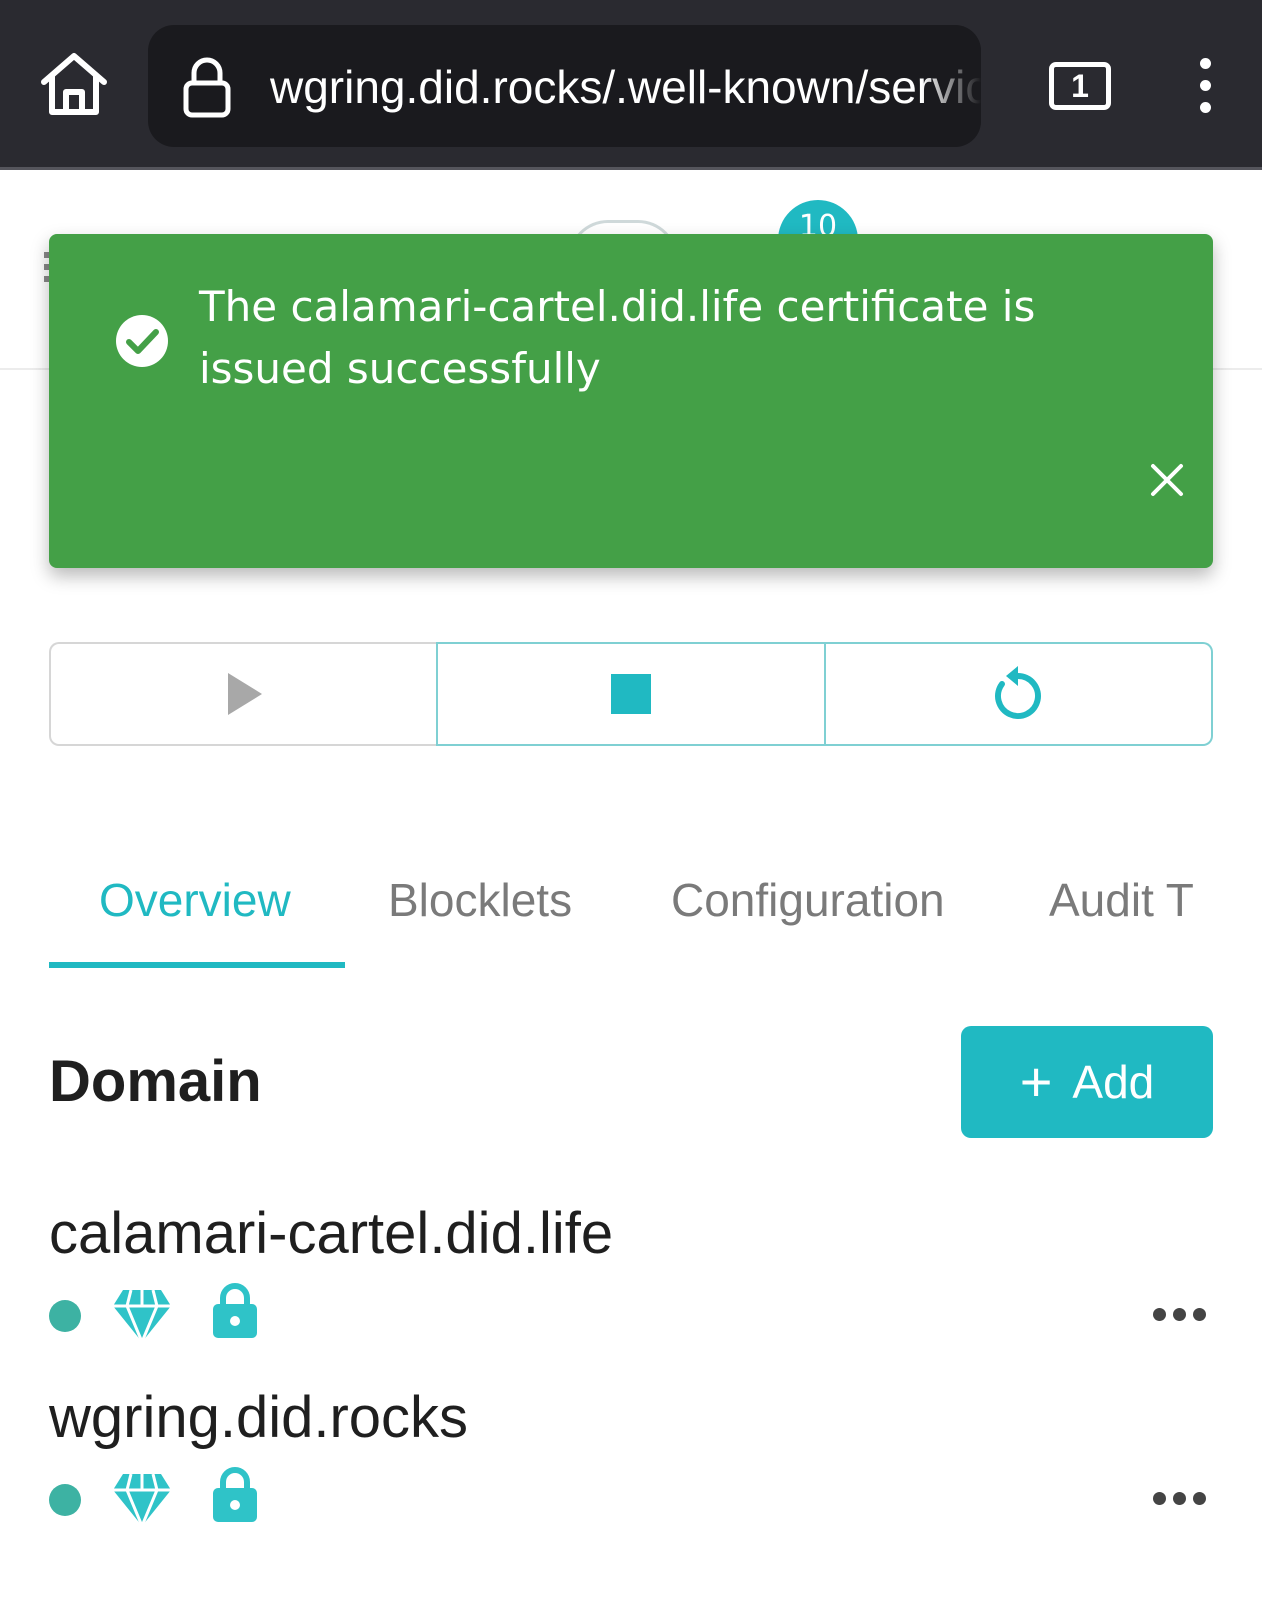 The width and height of the screenshot is (1262, 1600). I want to click on home-icon, so click(74, 84).